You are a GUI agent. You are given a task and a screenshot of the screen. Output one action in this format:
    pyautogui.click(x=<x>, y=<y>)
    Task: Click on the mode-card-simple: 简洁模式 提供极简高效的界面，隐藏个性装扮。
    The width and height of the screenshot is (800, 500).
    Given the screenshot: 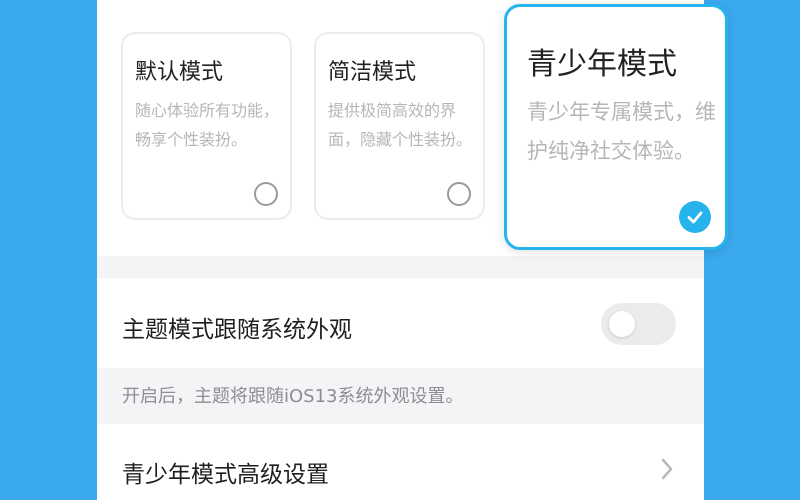 What is the action you would take?
    pyautogui.click(x=399, y=126)
    